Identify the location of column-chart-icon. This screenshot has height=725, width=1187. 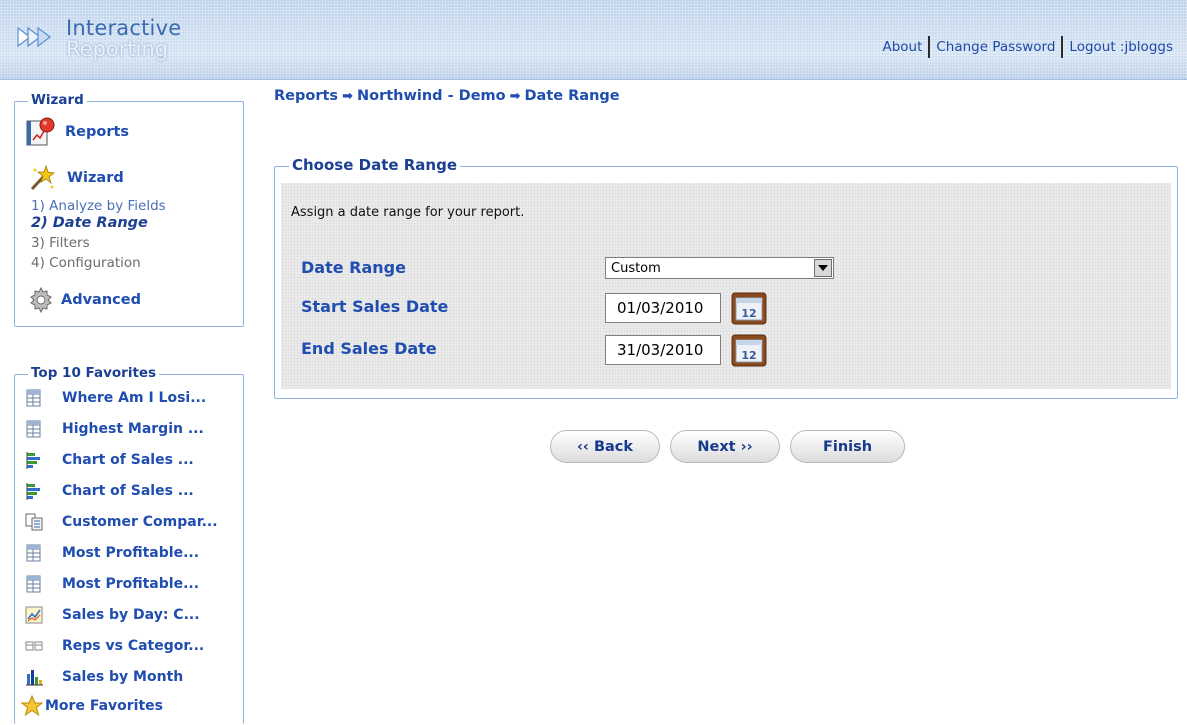
(34, 677).